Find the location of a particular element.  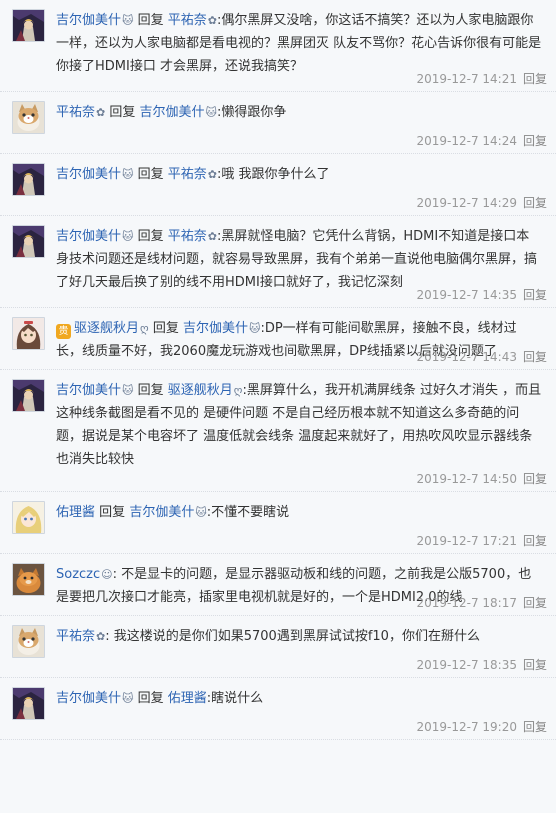

timestamp: 2019-12-7 14:35 is located at coordinates (466, 295).